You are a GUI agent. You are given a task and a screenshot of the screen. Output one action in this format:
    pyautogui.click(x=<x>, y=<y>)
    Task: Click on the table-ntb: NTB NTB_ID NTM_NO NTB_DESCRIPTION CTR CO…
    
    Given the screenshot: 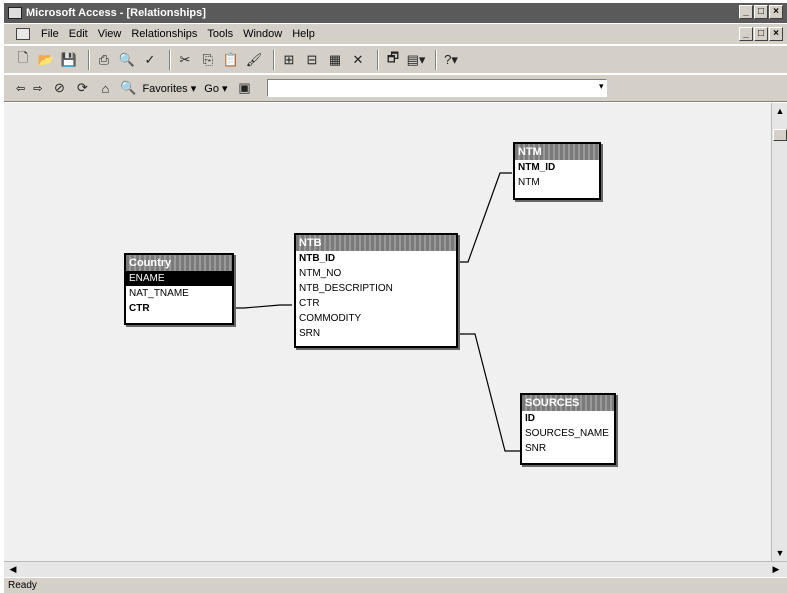 What is the action you would take?
    pyautogui.click(x=376, y=290)
    